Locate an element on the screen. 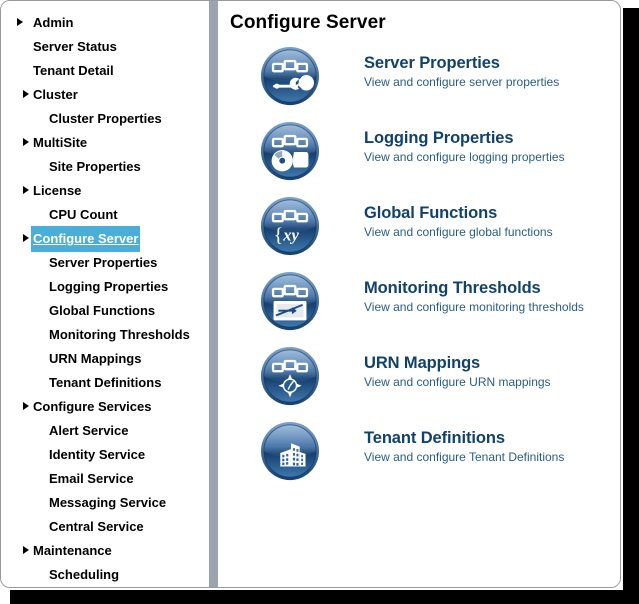 This screenshot has width=639, height=604. card-title: Logging Properties is located at coordinates (464, 138).